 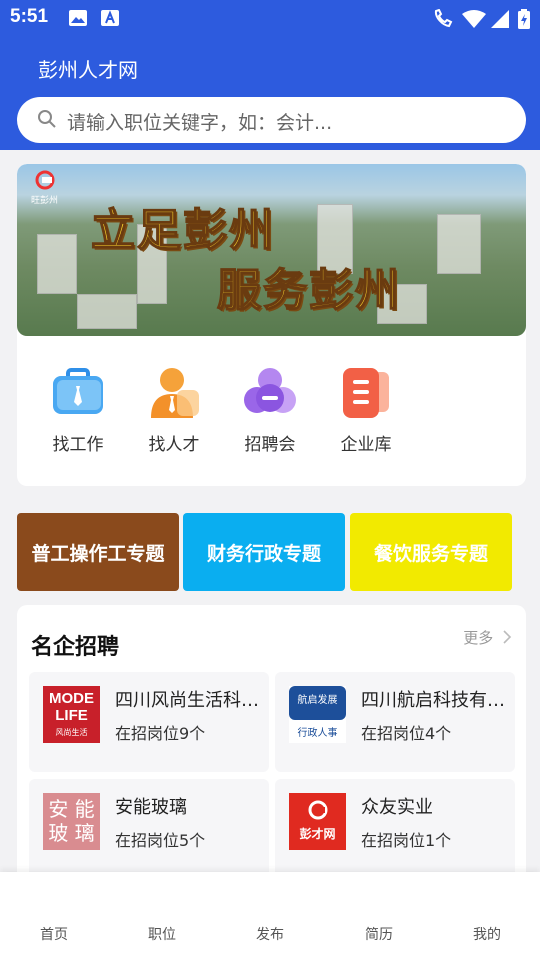 I want to click on wifi-icon, so click(x=474, y=21).